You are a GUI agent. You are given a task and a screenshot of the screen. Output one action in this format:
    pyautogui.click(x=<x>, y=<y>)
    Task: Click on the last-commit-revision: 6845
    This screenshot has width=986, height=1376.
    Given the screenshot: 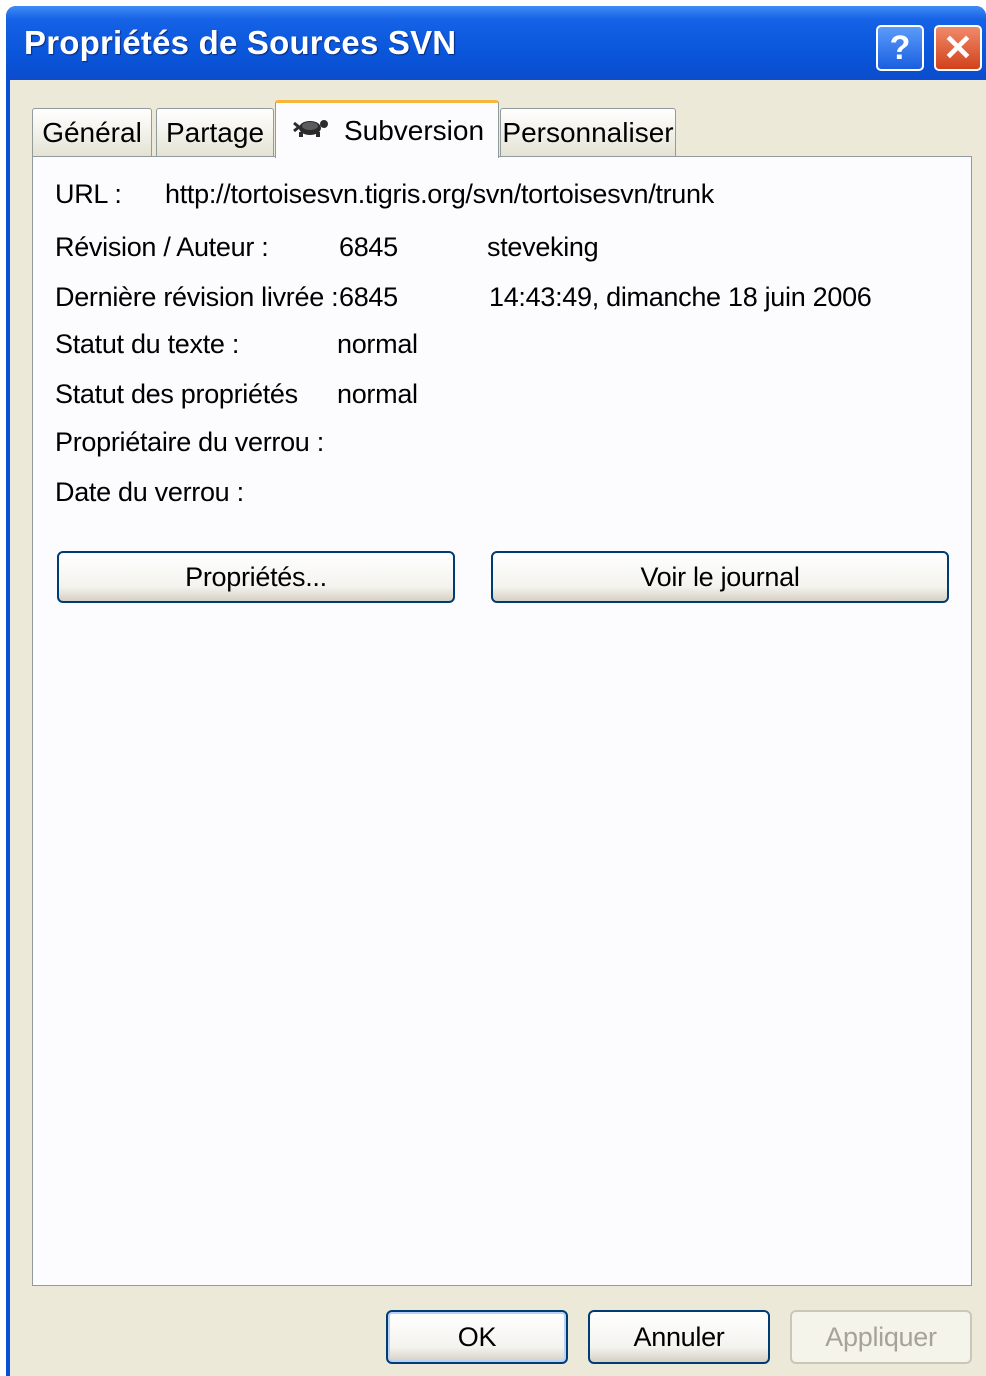 What is the action you would take?
    pyautogui.click(x=368, y=297)
    